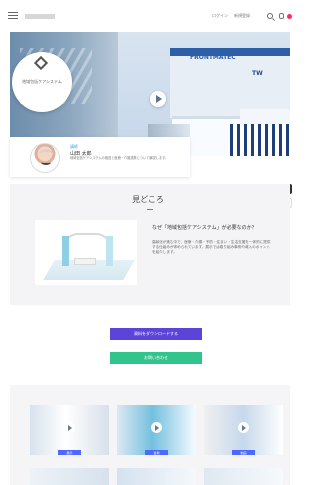 The height and width of the screenshot is (485, 320). Describe the element at coordinates (242, 16) in the screenshot. I see `signup-link: 新規登録` at that location.